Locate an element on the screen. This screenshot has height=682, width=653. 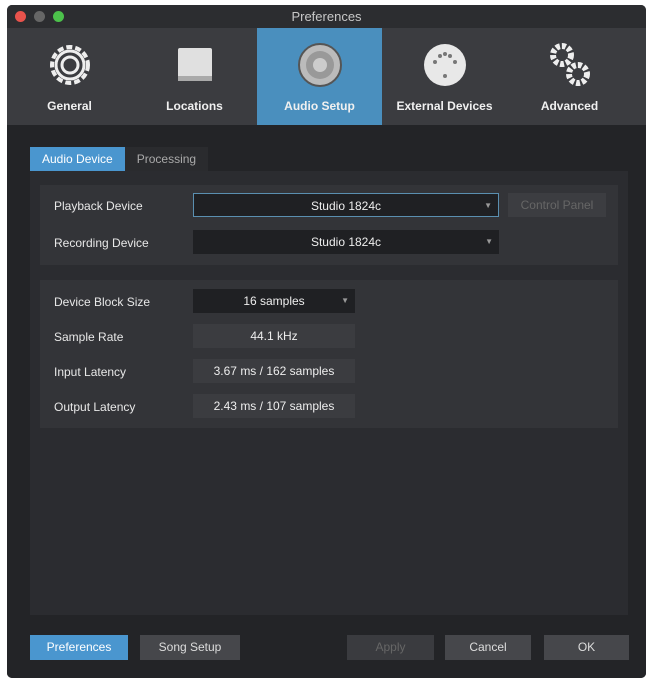
toolbar-audio-setup: Audio Setup is located at coordinates (319, 76).